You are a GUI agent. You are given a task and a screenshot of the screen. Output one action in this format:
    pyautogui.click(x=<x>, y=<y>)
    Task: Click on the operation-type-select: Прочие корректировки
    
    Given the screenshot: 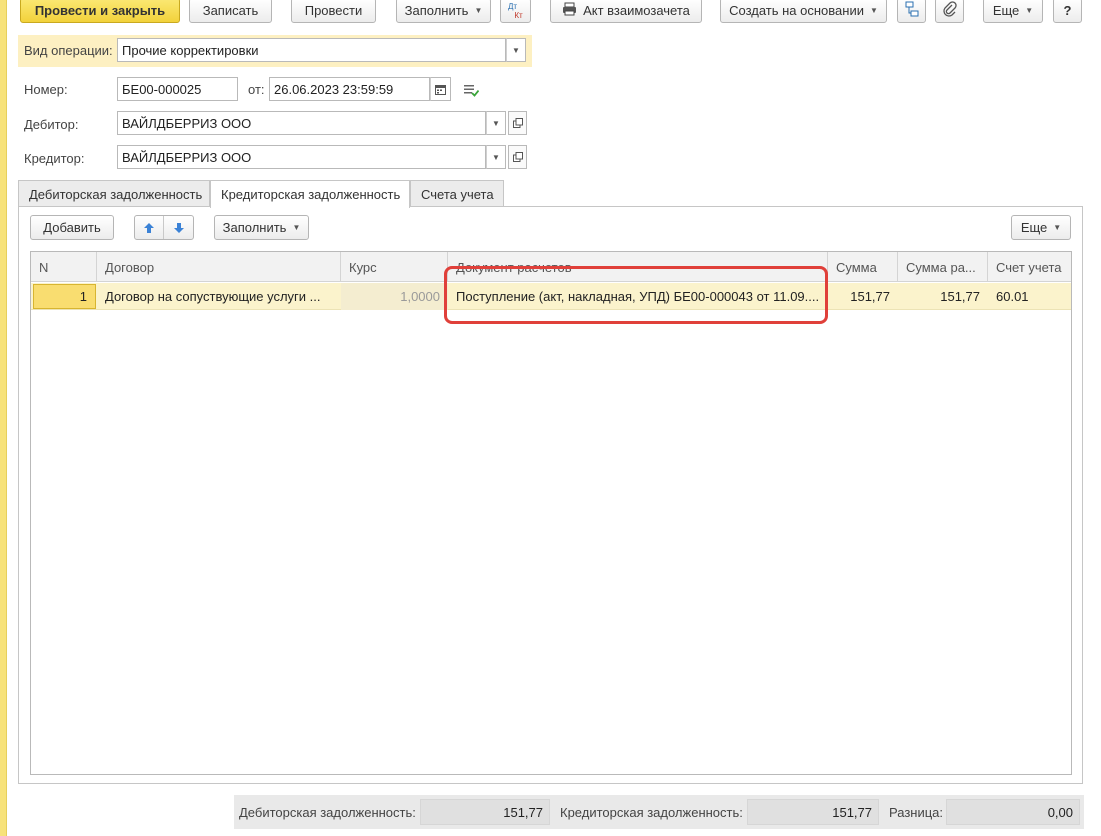 What is the action you would take?
    pyautogui.click(x=311, y=50)
    